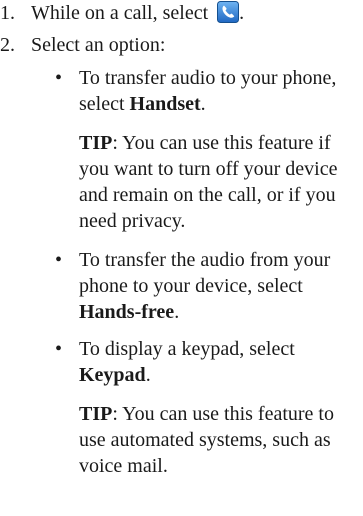  What do you see at coordinates (120, 13) in the screenshot?
I see `step-1-text: While on a call, select` at bounding box center [120, 13].